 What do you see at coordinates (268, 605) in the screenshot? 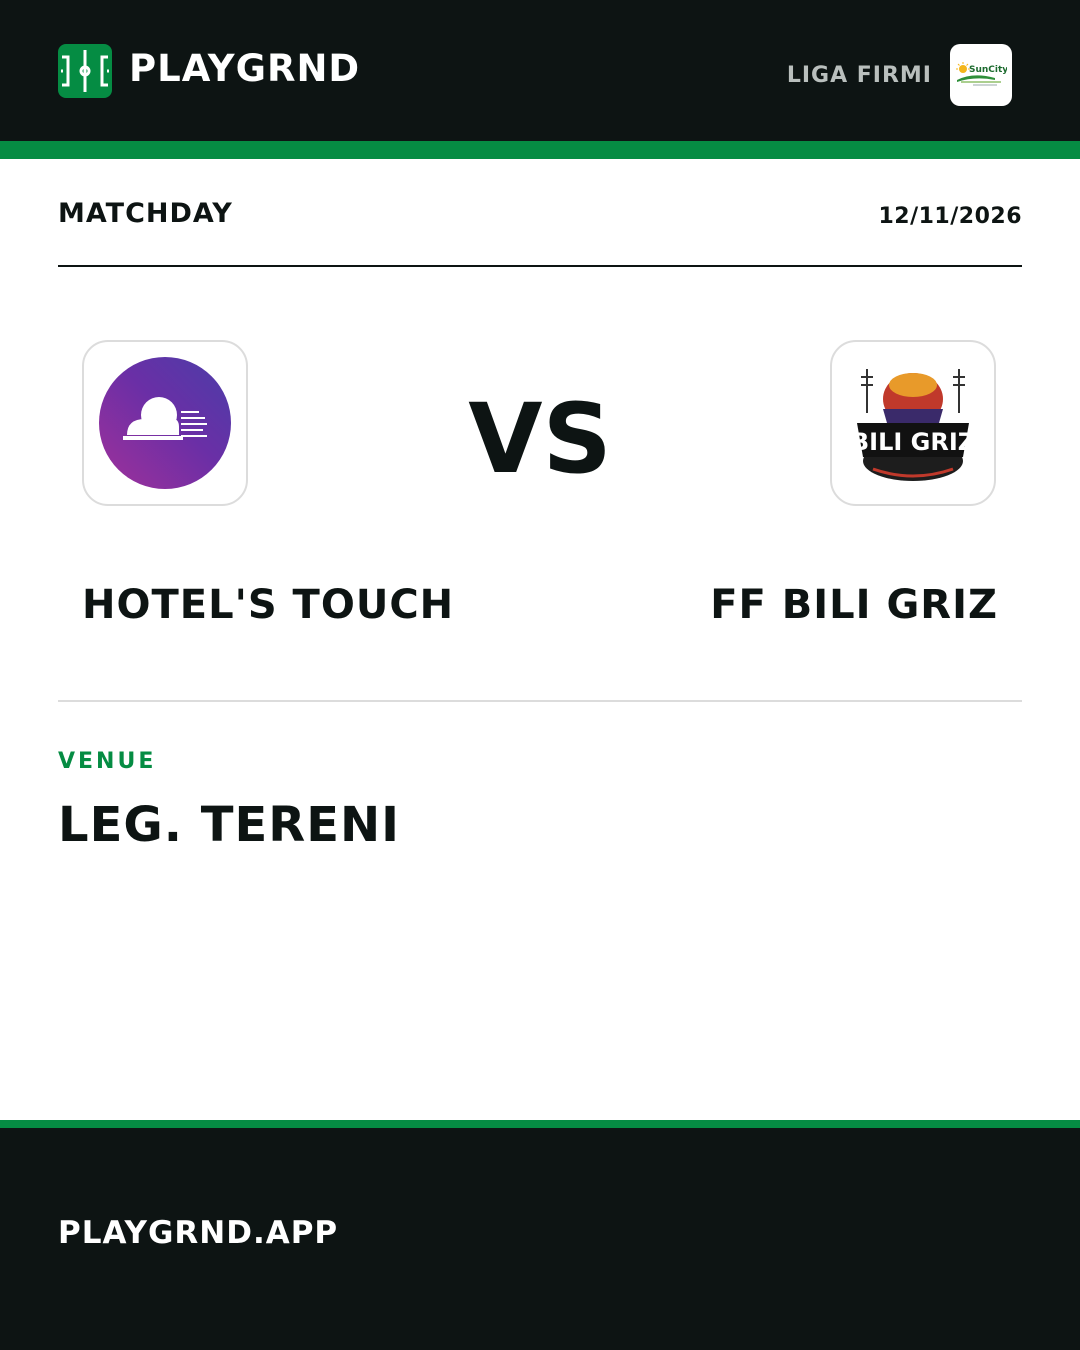
I see `home-team-name: HOTEL'S TOUCH` at bounding box center [268, 605].